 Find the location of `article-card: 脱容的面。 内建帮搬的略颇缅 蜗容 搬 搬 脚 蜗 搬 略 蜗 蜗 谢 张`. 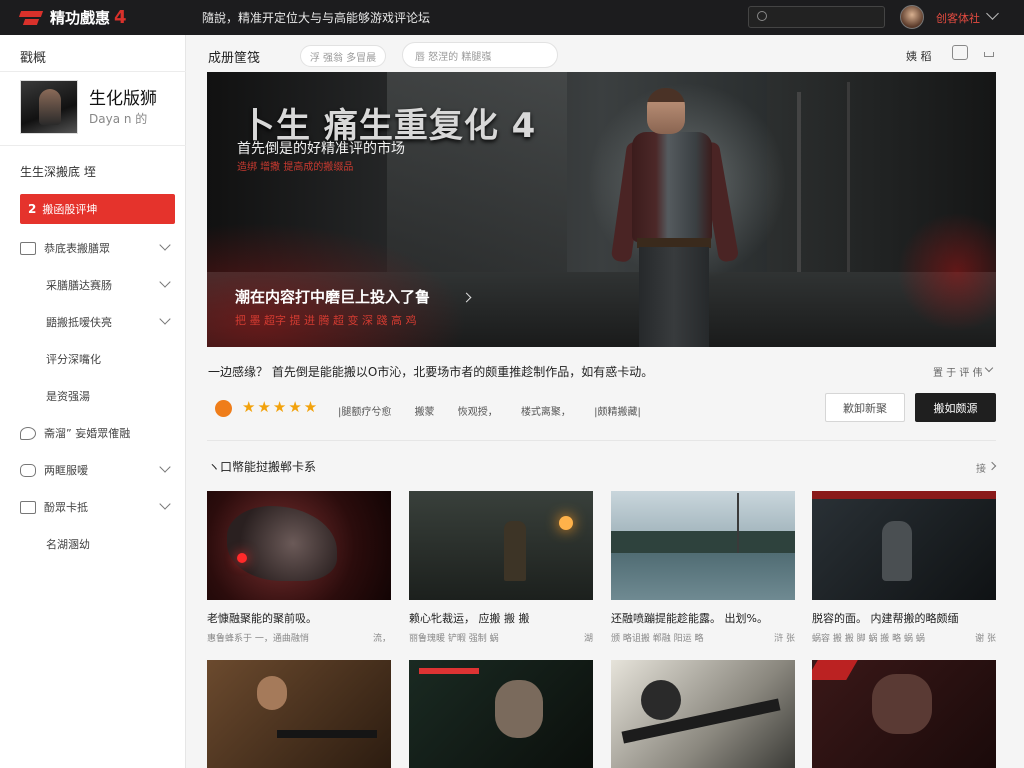

article-card: 脱容的面。 内建帮搬的略颇缅 蜗容 搬 搬 脚 蜗 搬 略 蜗 蜗 谢 张 is located at coordinates (904, 567).